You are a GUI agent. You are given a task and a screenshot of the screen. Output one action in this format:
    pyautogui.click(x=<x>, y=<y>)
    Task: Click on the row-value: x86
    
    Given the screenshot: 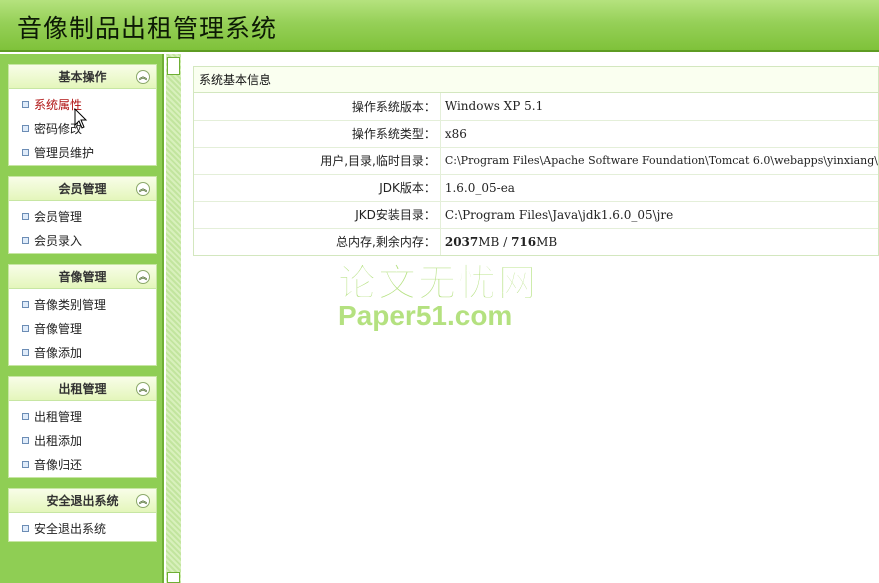 What is the action you would take?
    pyautogui.click(x=658, y=133)
    